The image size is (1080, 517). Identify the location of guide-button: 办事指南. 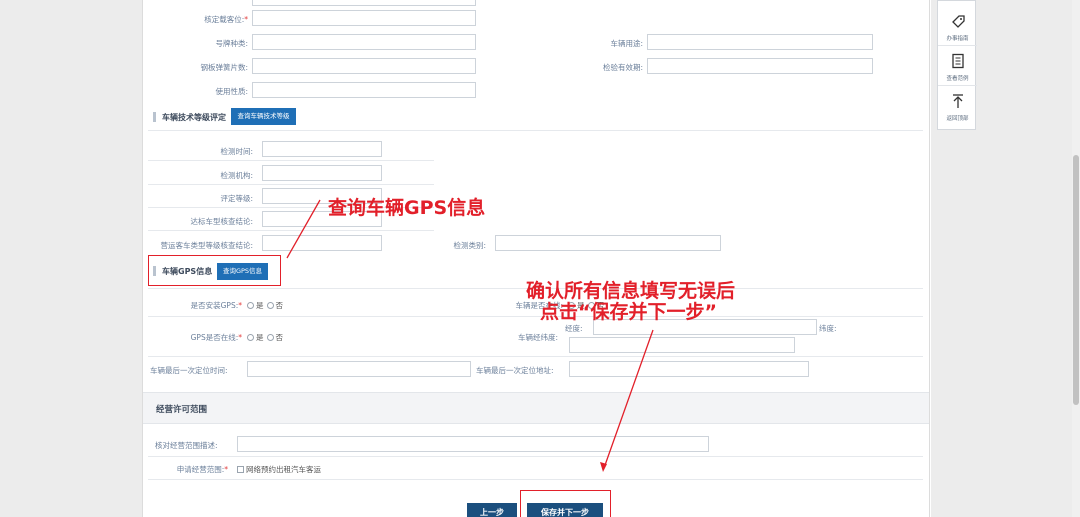
(957, 26).